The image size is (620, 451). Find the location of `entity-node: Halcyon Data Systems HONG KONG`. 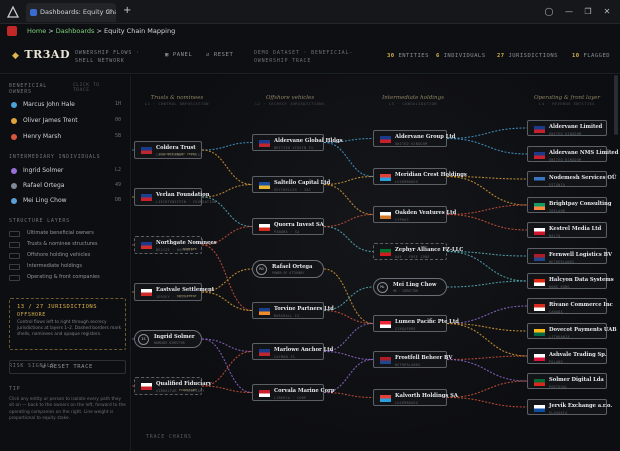

entity-node: Halcyon Data Systems HONG KONG is located at coordinates (570, 281).